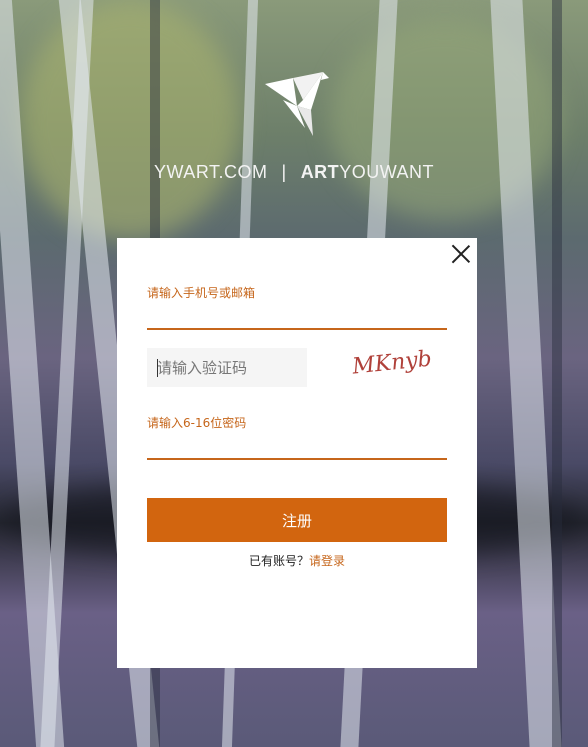  What do you see at coordinates (297, 520) in the screenshot?
I see `register-button: 注册` at bounding box center [297, 520].